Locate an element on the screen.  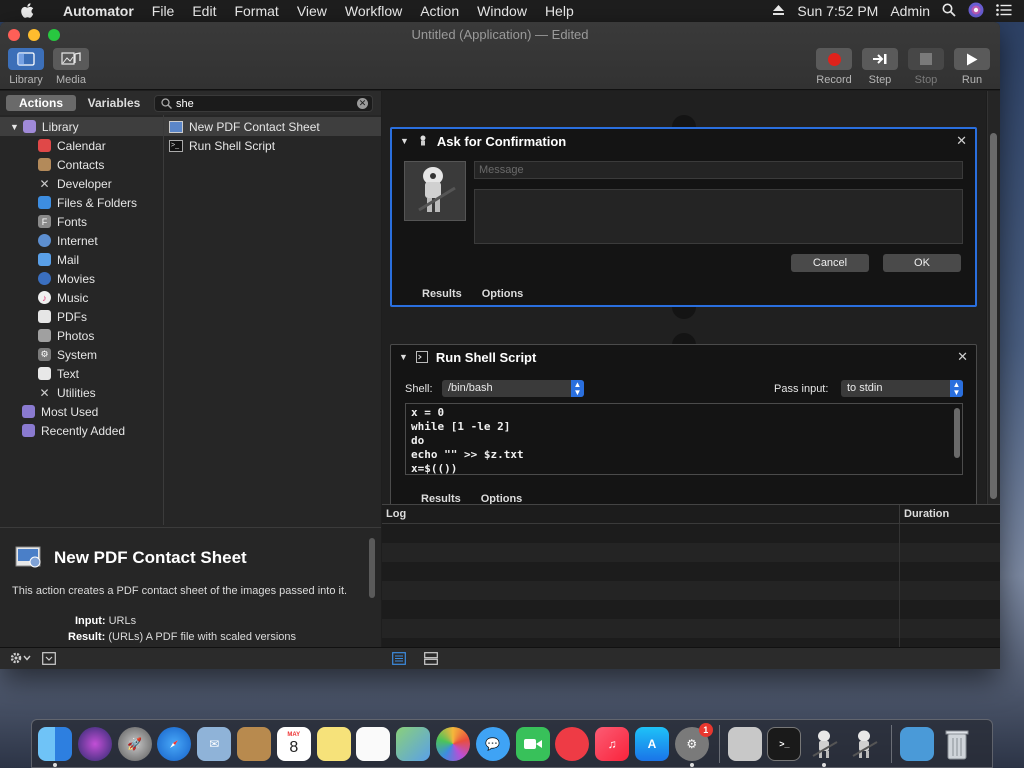
log-column-header: Log is located at coordinates (396, 514).